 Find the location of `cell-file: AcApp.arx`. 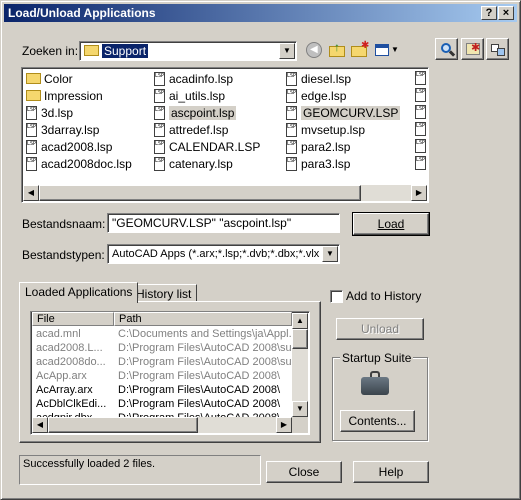

cell-file: AcApp.arx is located at coordinates (61, 376).